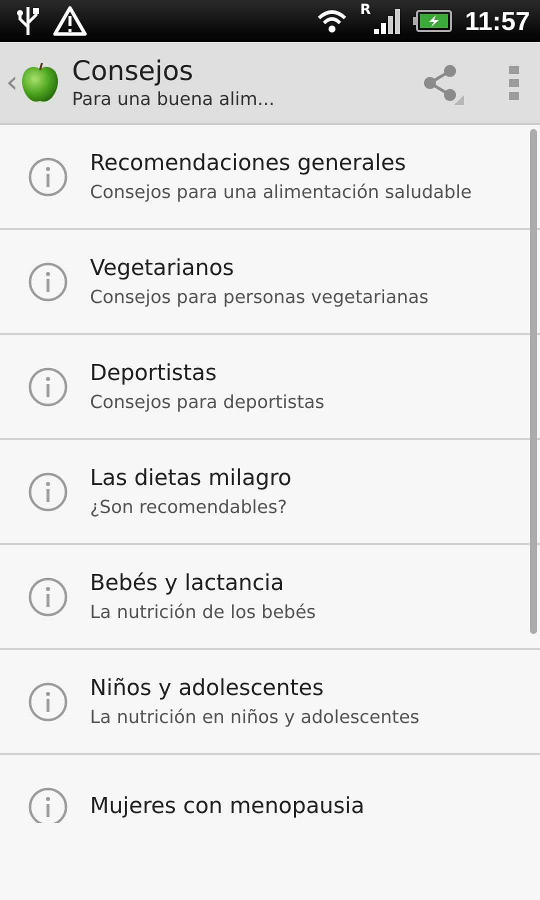  Describe the element at coordinates (133, 71) in the screenshot. I see `screen-title: Consejos` at that location.